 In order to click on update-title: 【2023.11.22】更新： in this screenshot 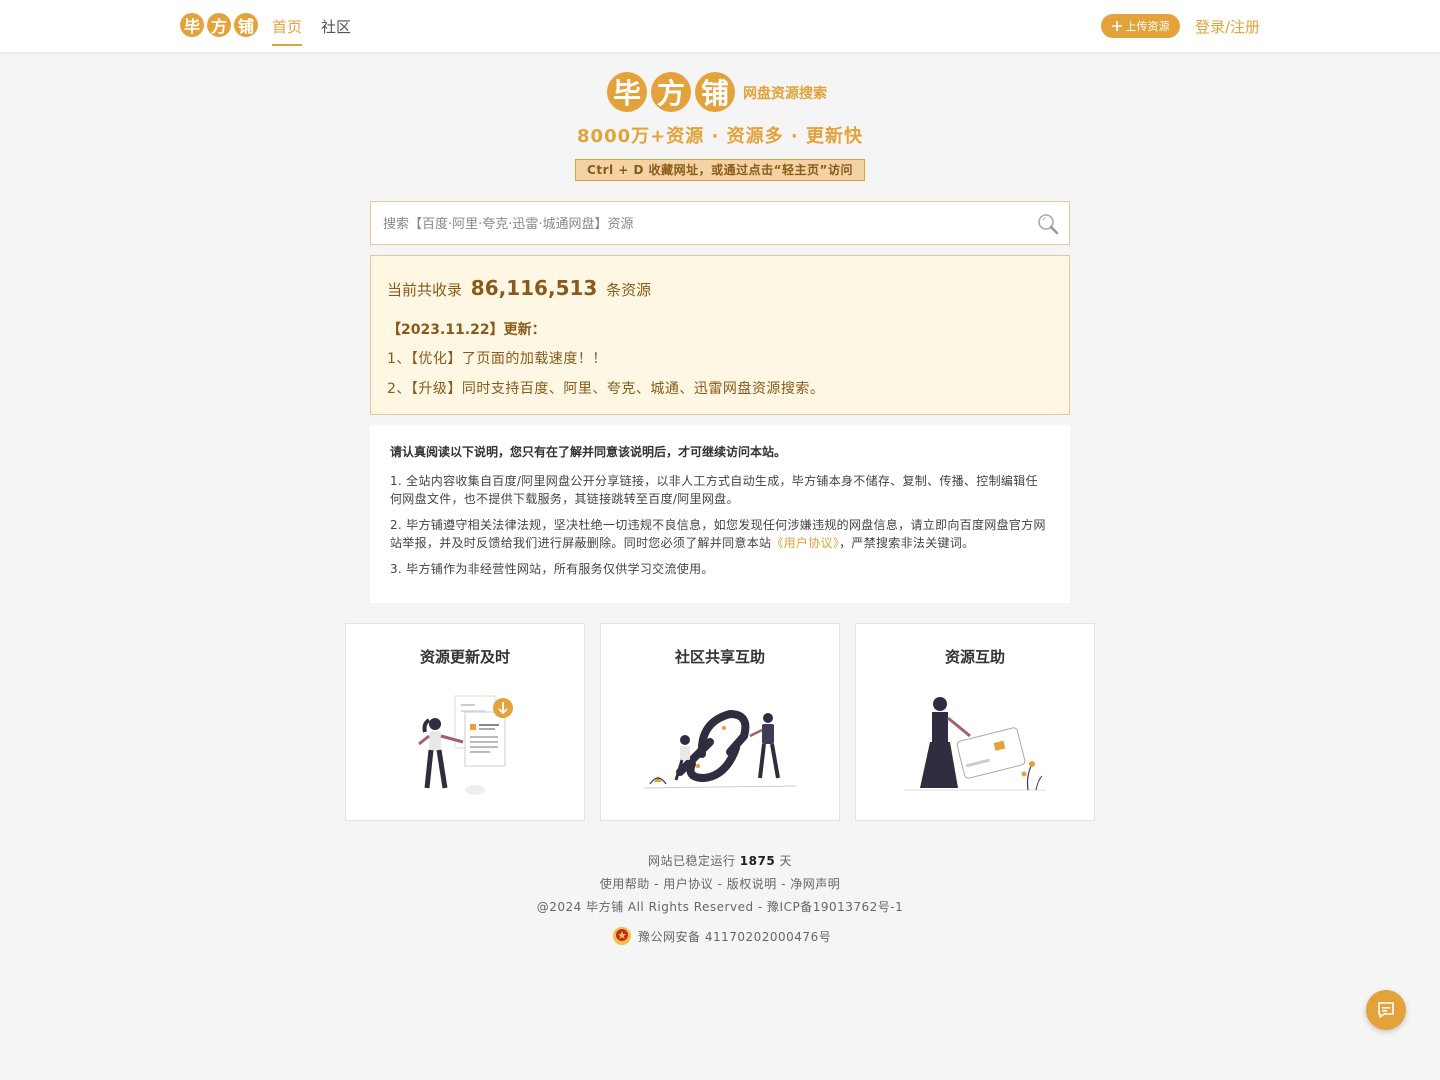, I will do `click(466, 330)`.